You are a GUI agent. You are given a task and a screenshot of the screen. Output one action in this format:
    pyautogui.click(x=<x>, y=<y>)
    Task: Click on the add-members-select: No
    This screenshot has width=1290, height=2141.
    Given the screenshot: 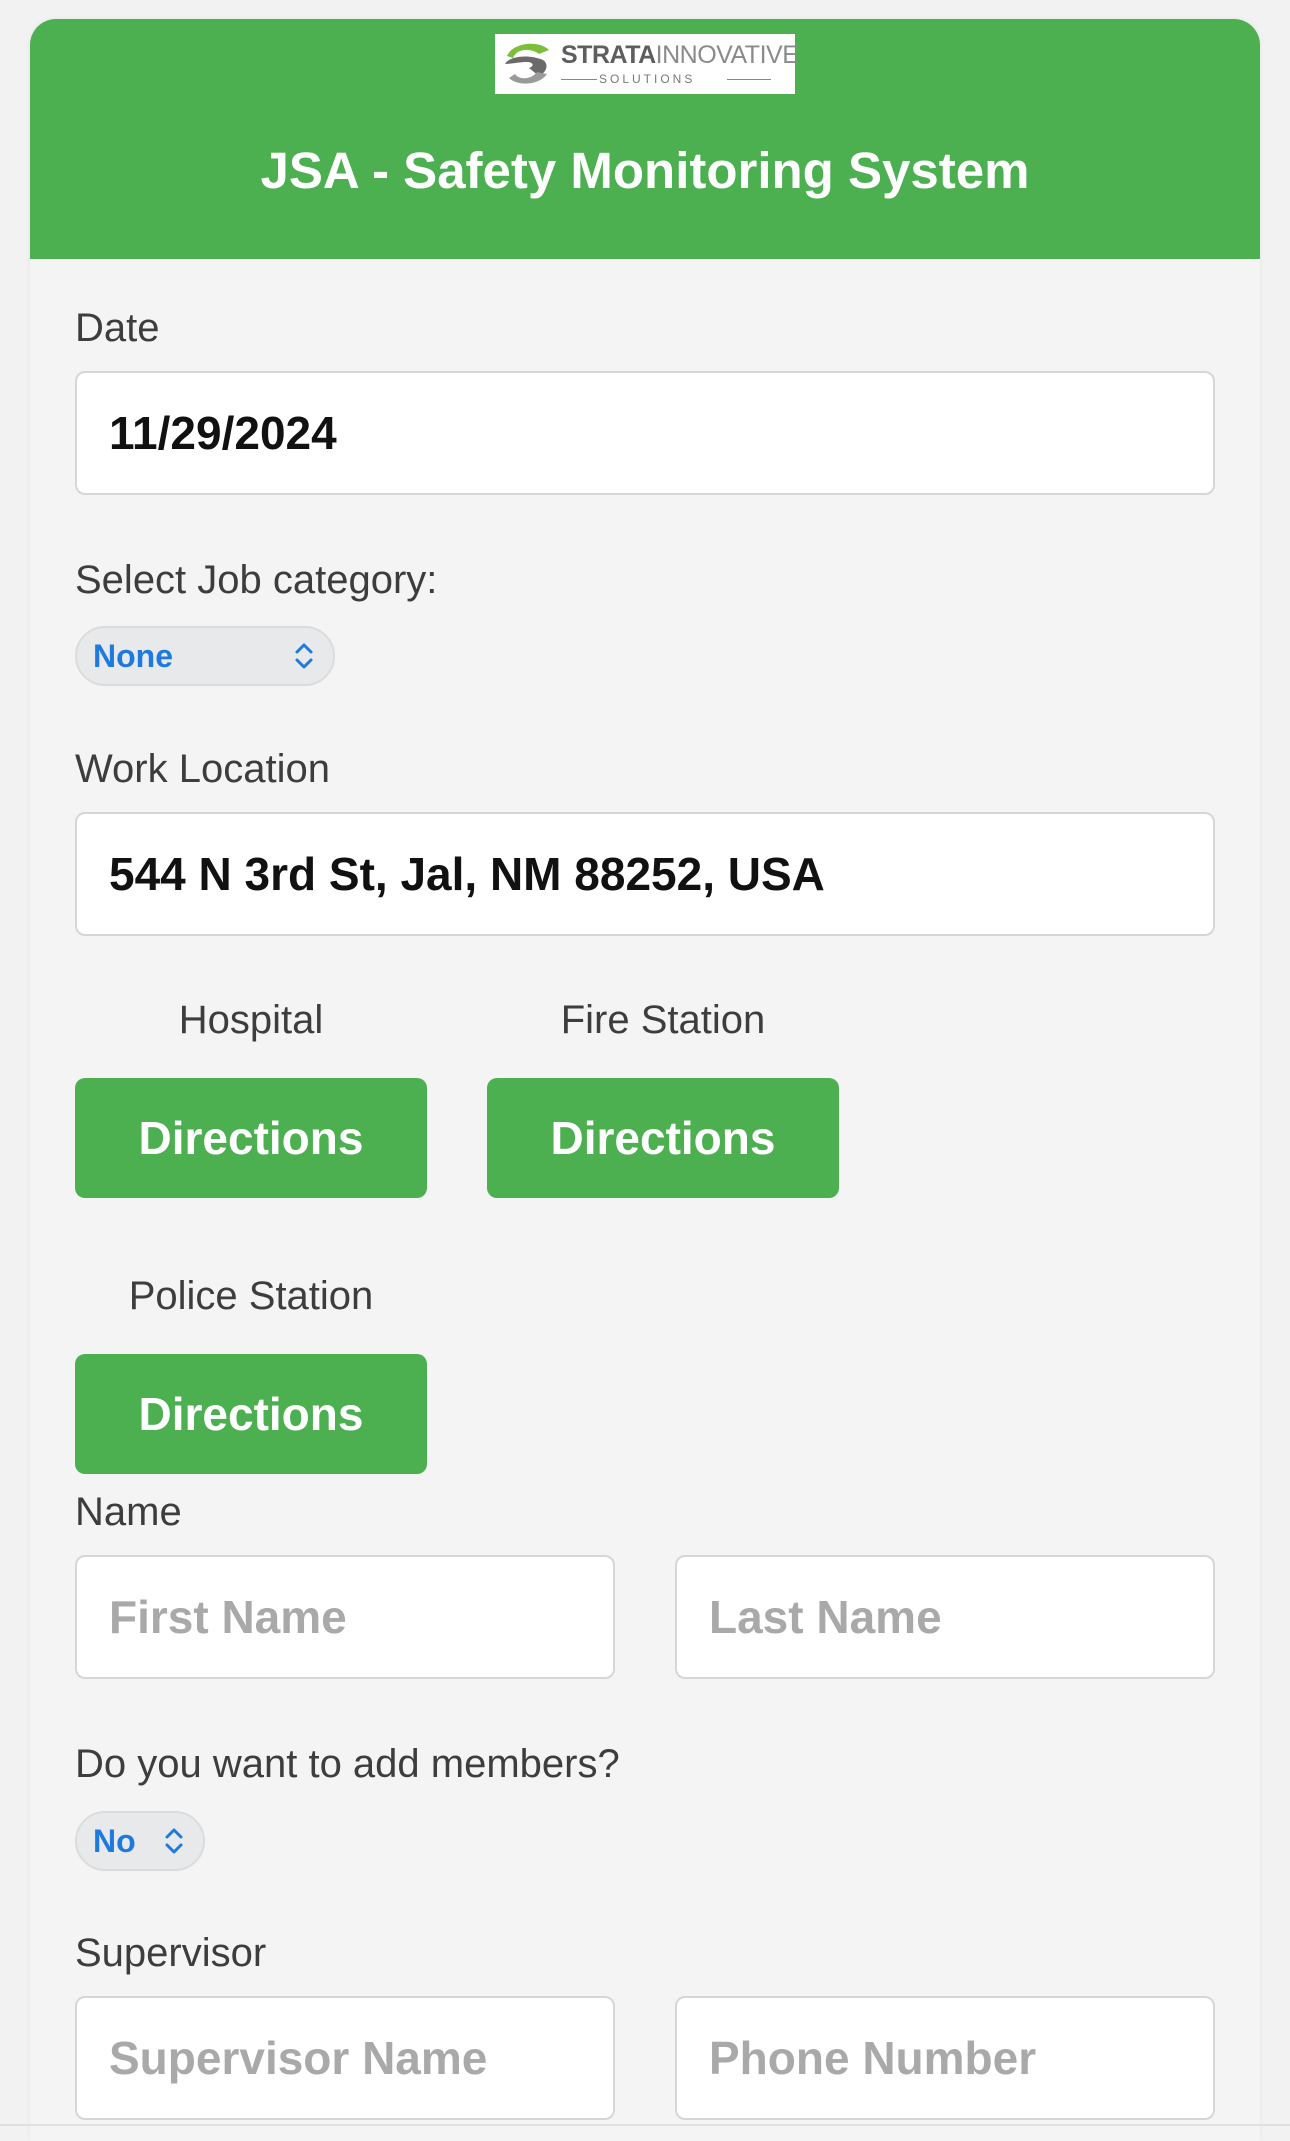 What is the action you would take?
    pyautogui.click(x=140, y=1841)
    